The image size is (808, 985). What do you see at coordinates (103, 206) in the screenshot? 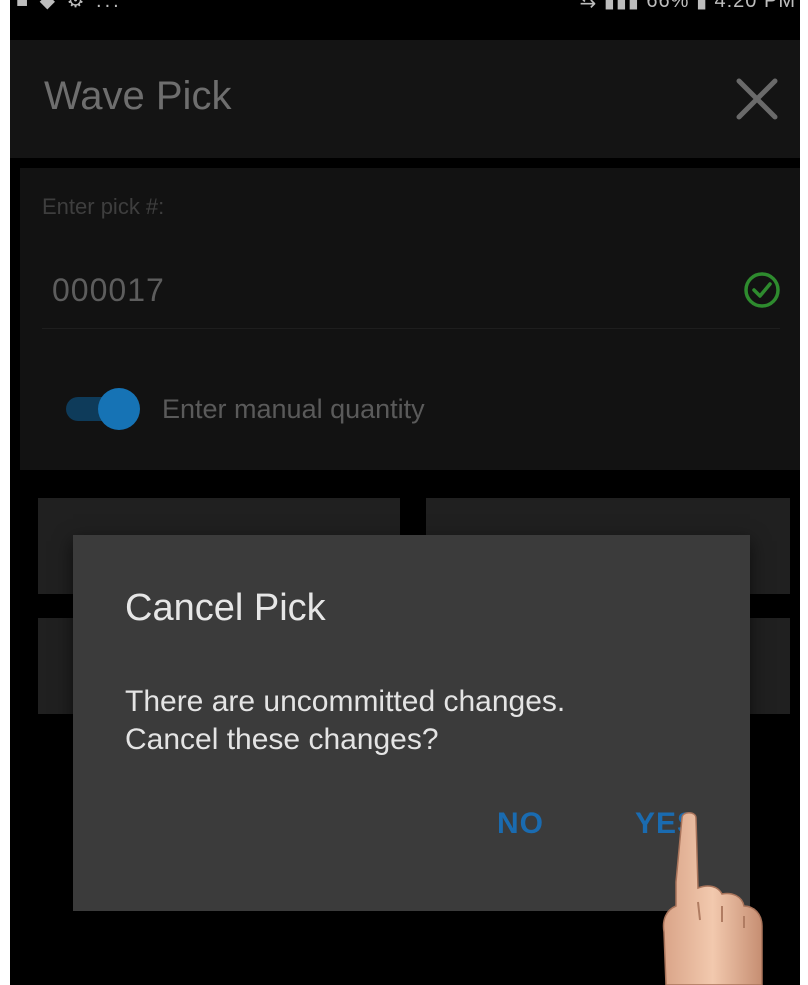
I see `pick-number-label: Enter pick #:` at bounding box center [103, 206].